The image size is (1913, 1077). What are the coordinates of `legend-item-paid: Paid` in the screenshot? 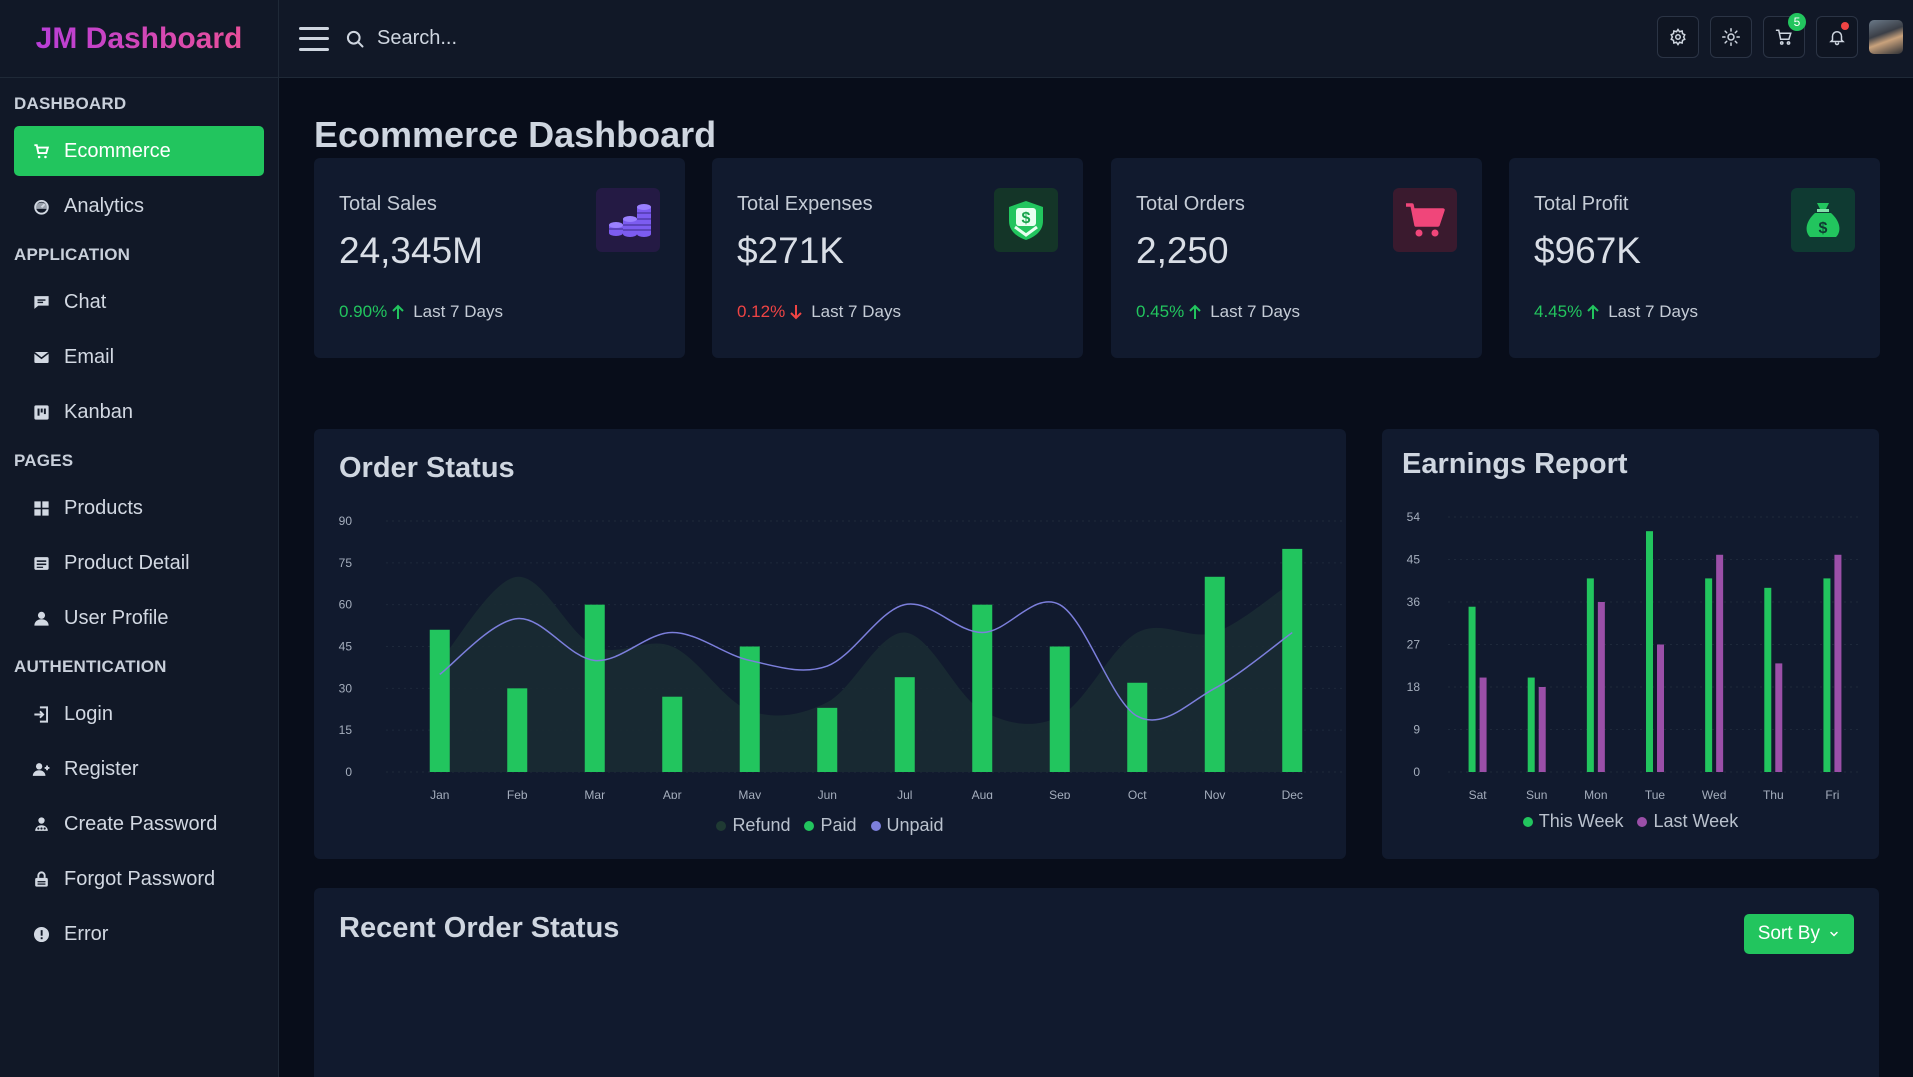 It's located at (830, 825).